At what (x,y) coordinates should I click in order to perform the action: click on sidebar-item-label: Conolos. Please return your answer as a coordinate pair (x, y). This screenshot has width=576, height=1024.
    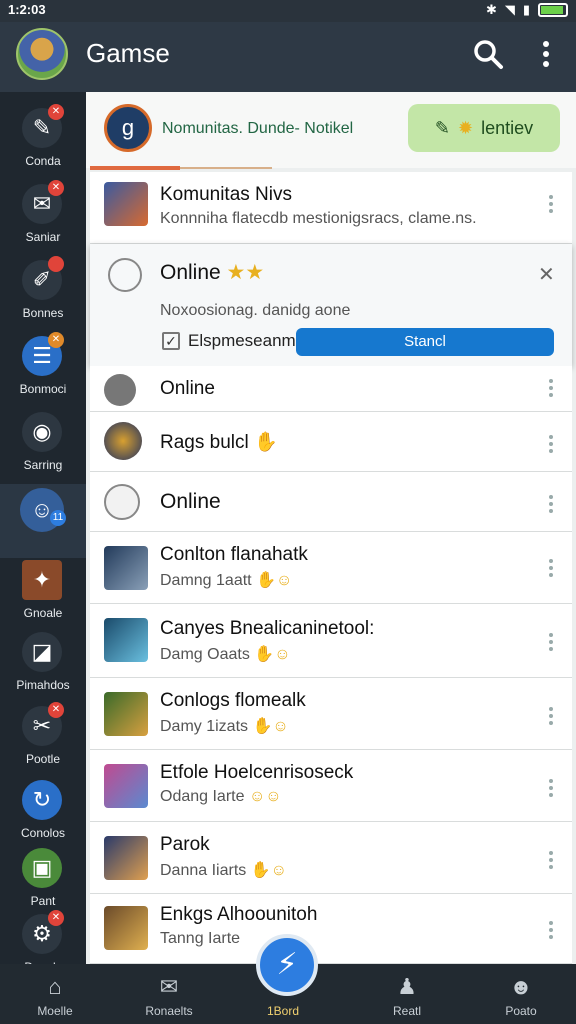
    Looking at the image, I should click on (43, 833).